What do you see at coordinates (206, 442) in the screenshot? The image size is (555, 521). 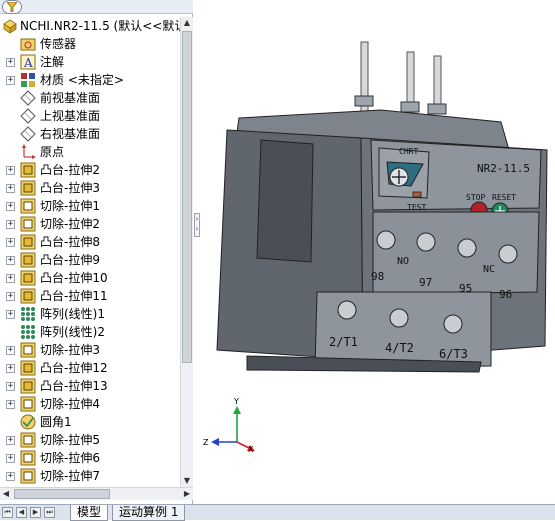 I see `axis-z-label: Z` at bounding box center [206, 442].